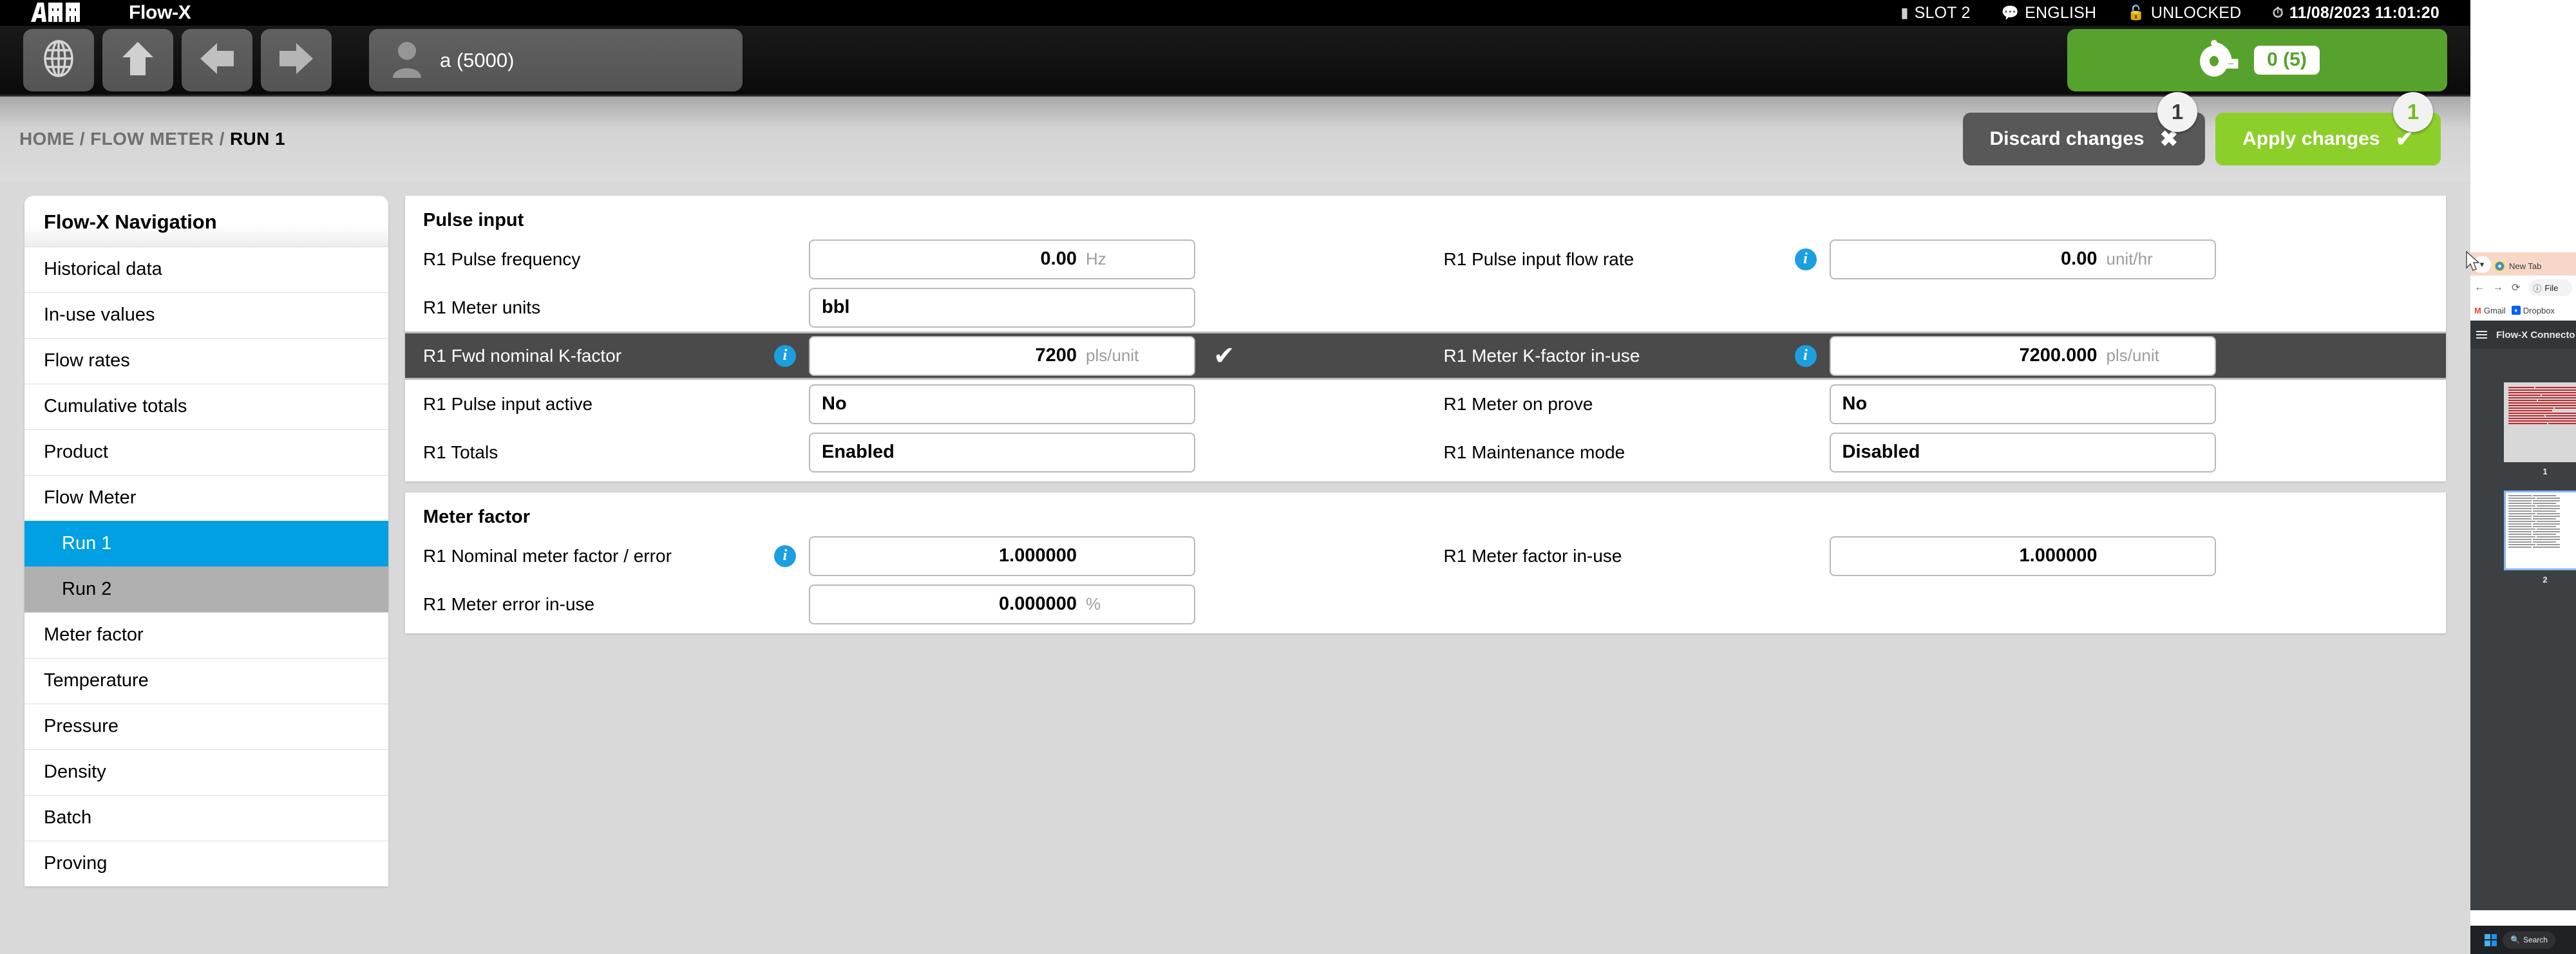 Image resolution: width=2576 pixels, height=954 pixels. Describe the element at coordinates (206, 498) in the screenshot. I see `sidebar-item-flow-meter: Flow Meter` at that location.